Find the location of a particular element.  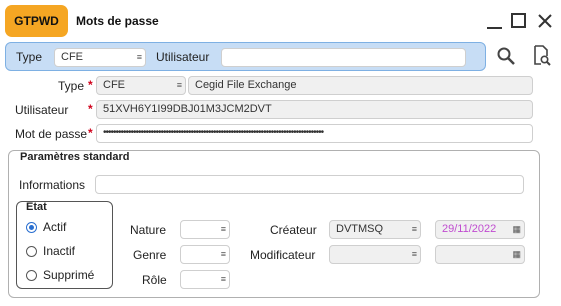

user-required-mark: * is located at coordinates (90, 109).